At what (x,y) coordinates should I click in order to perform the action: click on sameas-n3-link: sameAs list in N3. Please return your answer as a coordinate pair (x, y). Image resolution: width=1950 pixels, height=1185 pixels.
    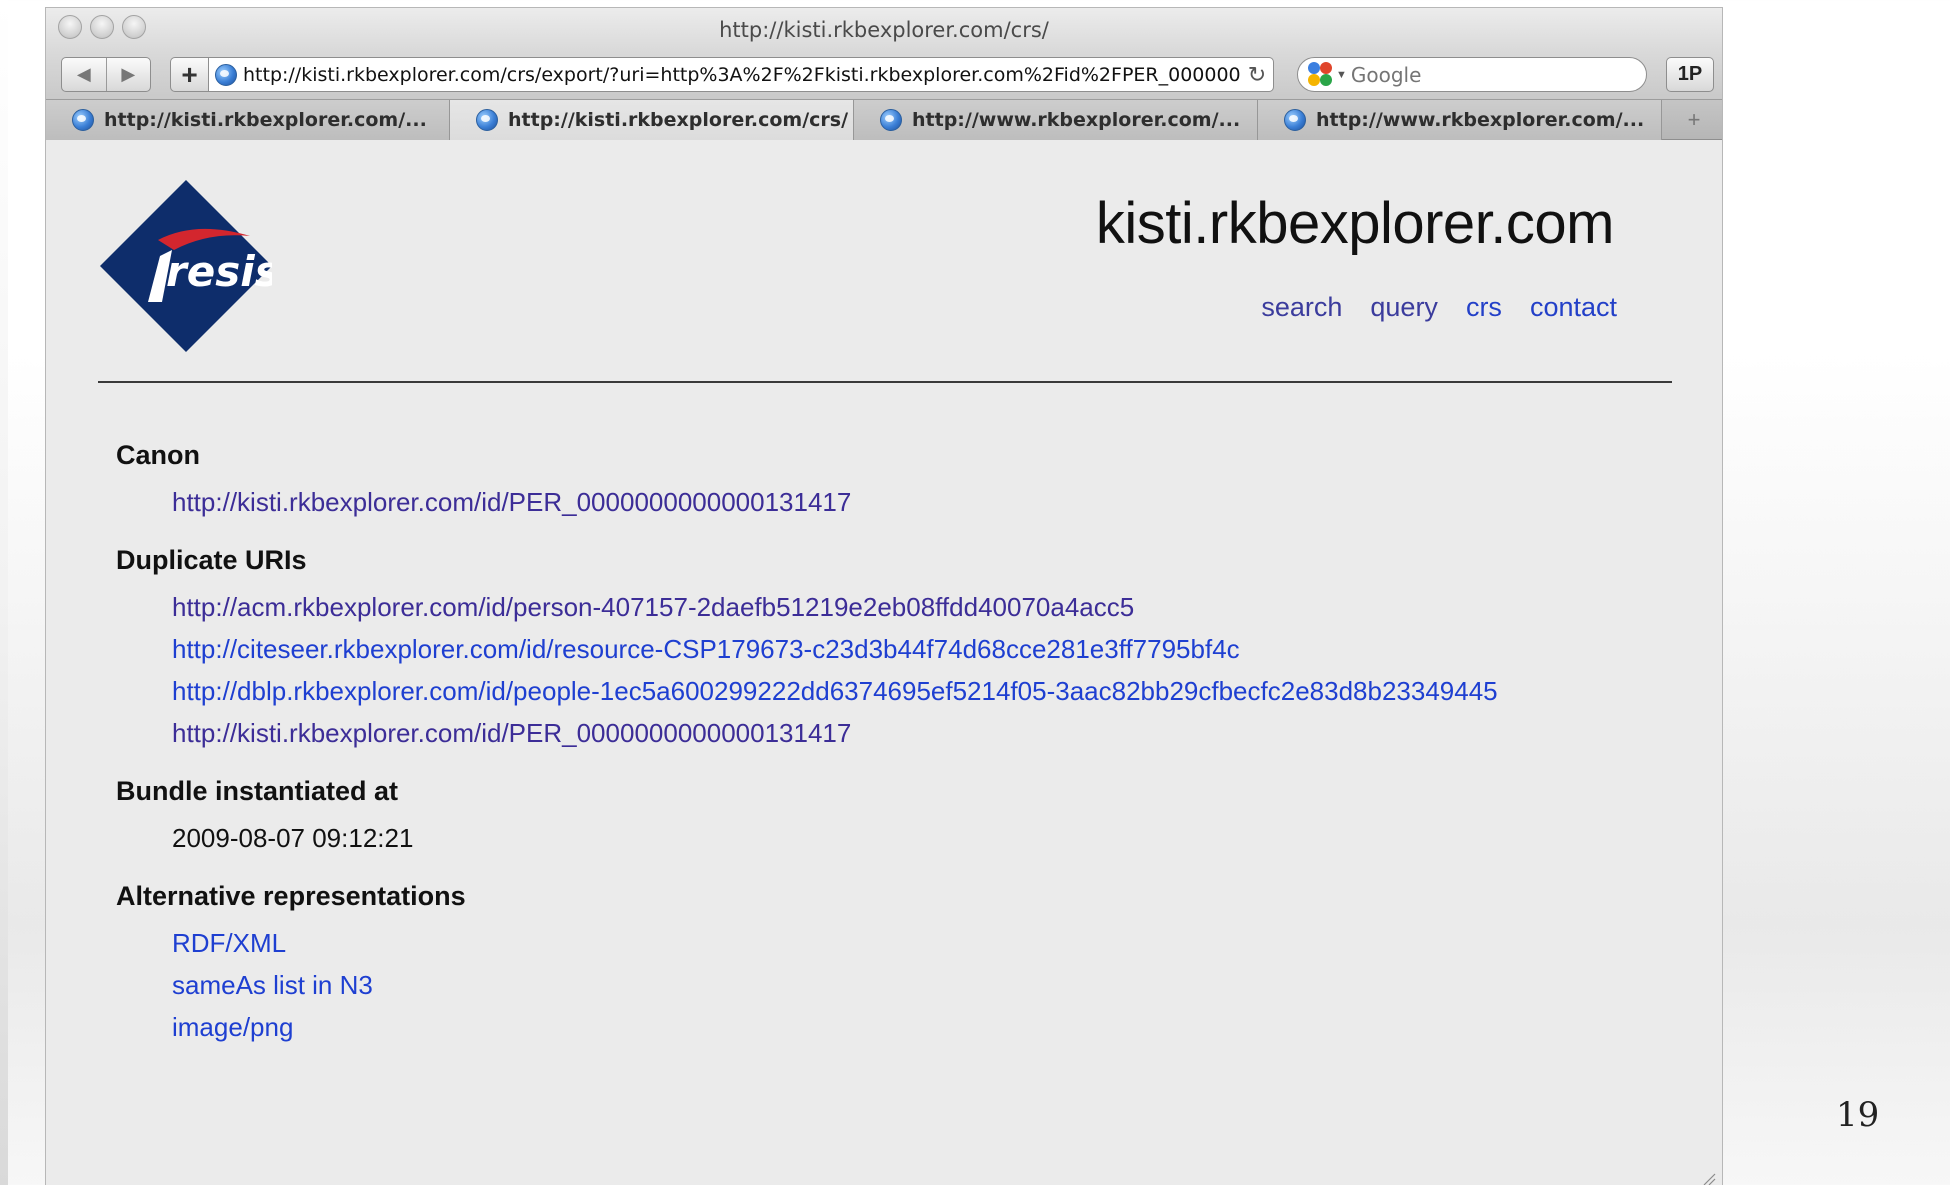
    Looking at the image, I should click on (835, 985).